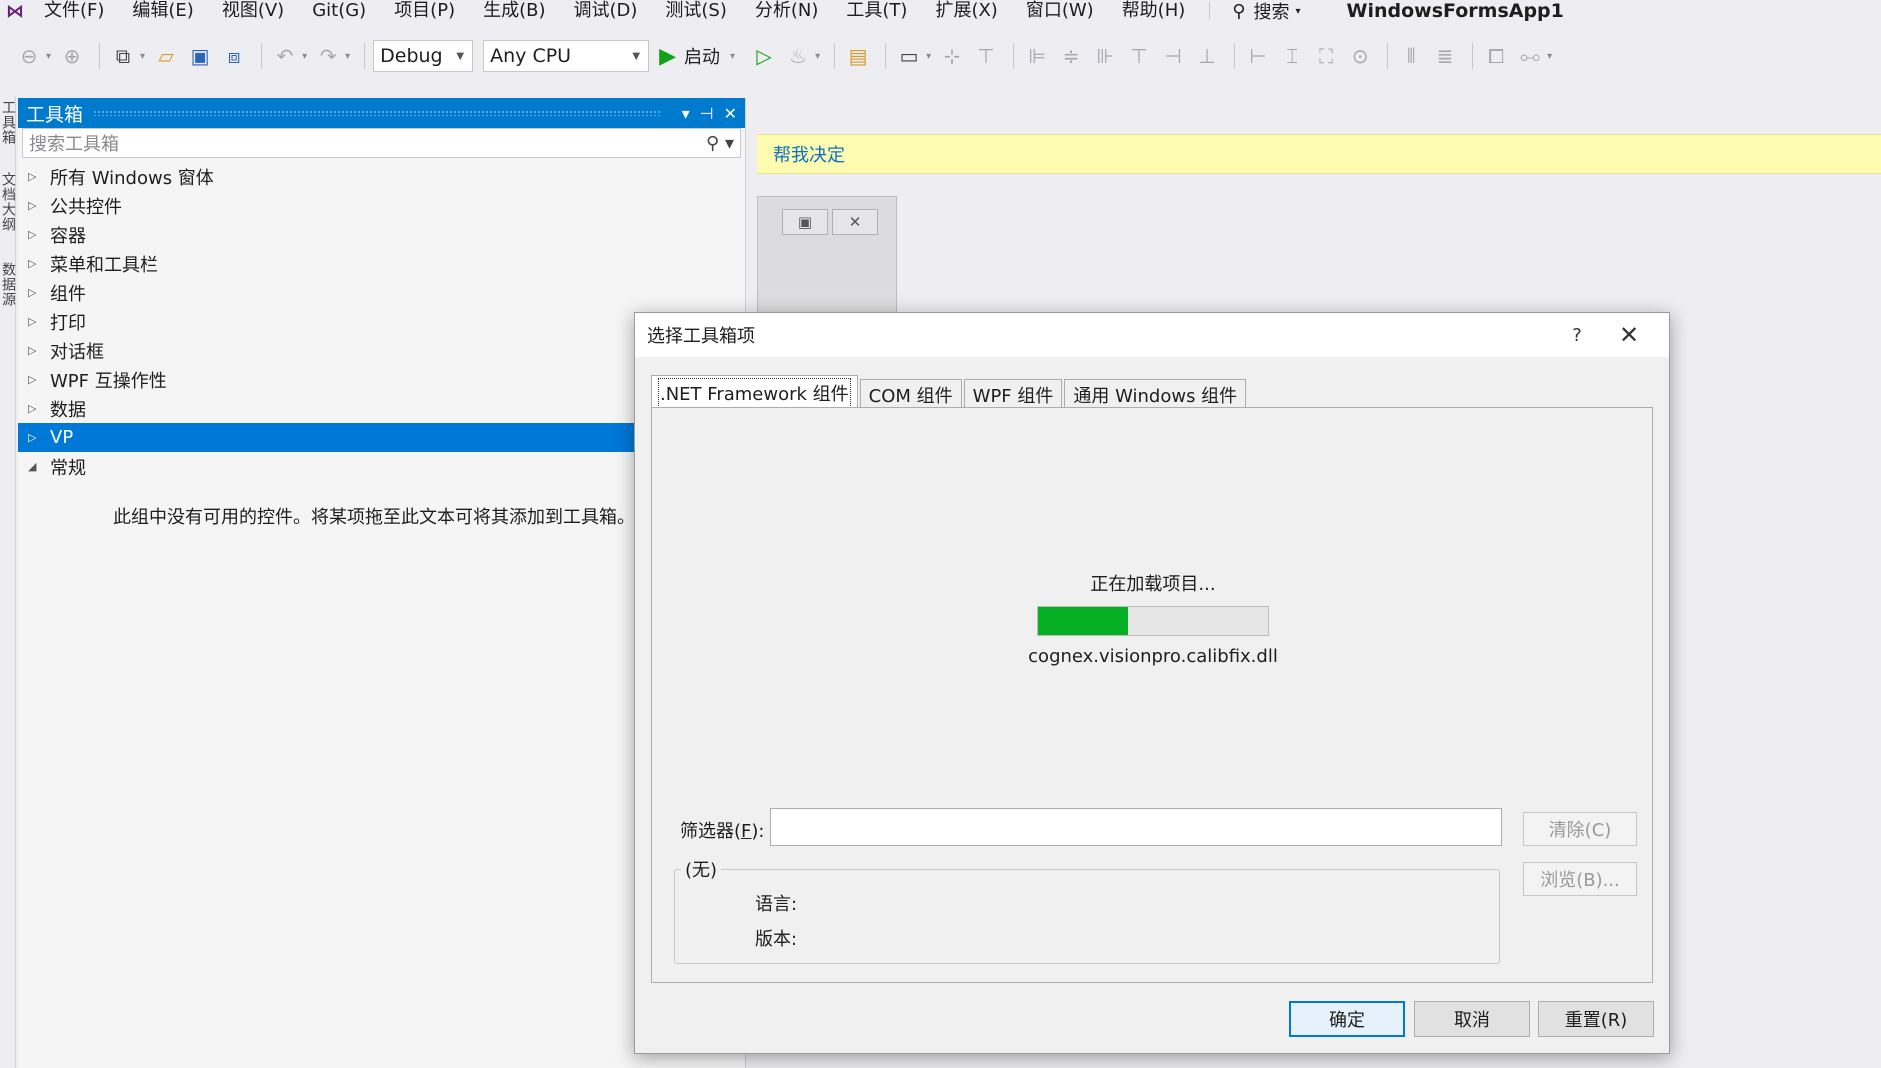 Image resolution: width=1881 pixels, height=1068 pixels. What do you see at coordinates (234, 56) in the screenshot?
I see `save-all-icon: ⧈` at bounding box center [234, 56].